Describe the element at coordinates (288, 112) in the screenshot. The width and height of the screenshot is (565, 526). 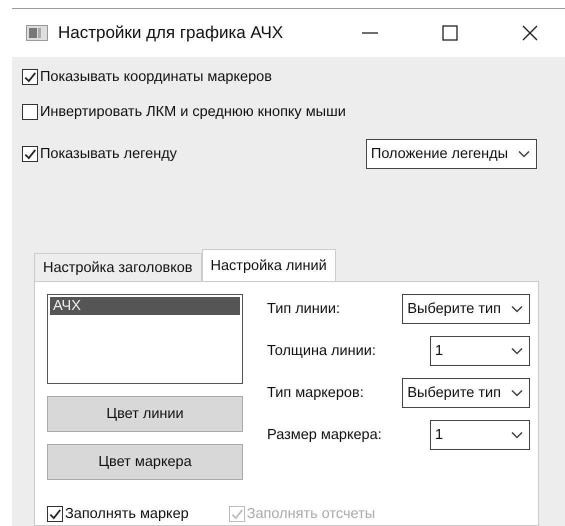
I see `checkbox: Инвертировать ЛКМ и среднюю кнопку мыши` at that location.